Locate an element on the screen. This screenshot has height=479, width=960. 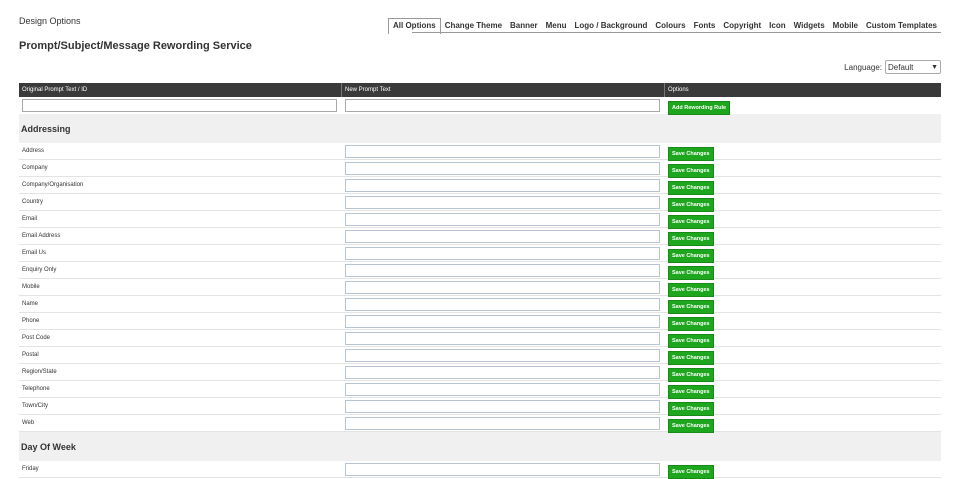
original-prompt-label: Web is located at coordinates (28, 423).